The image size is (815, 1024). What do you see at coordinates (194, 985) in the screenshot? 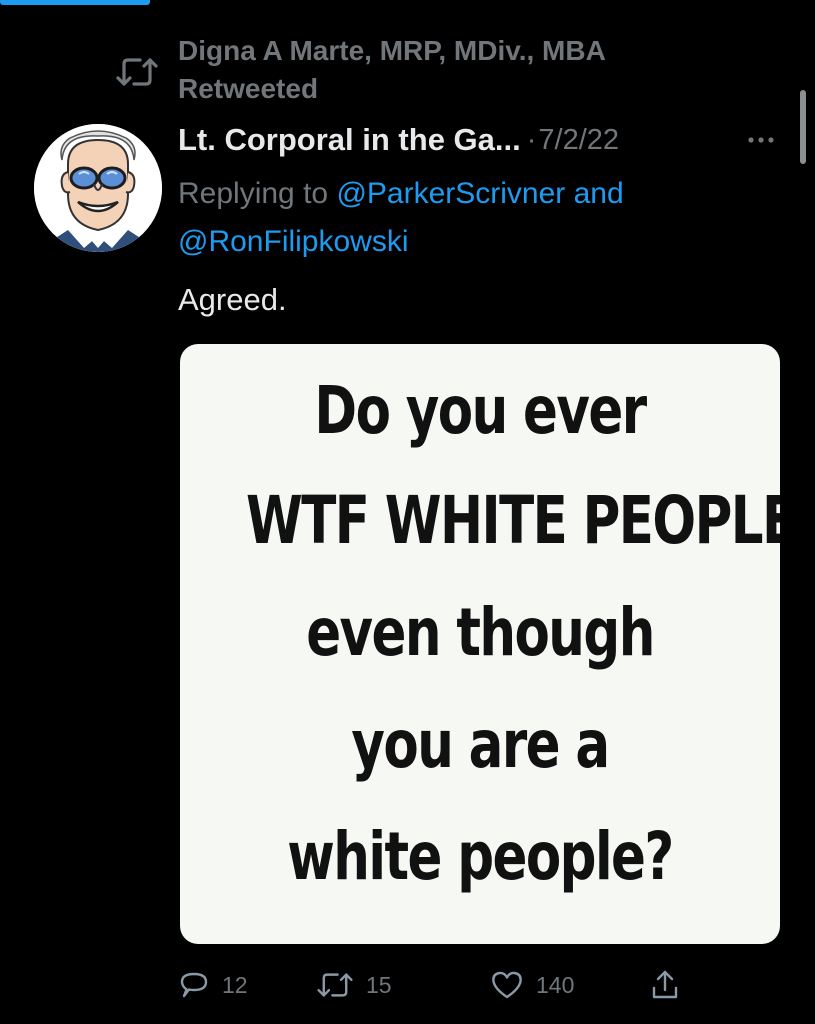
I see `reply-bubble-icon` at bounding box center [194, 985].